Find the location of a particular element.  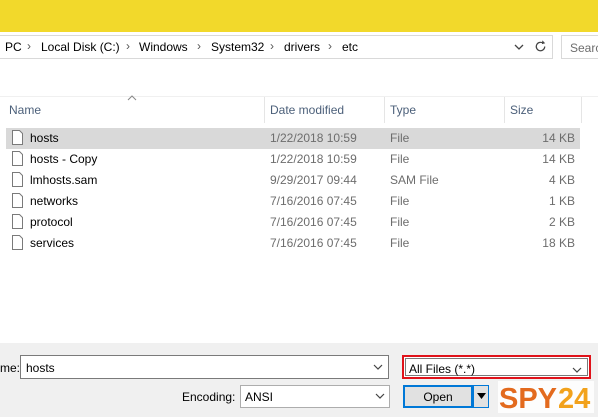

open-options-button is located at coordinates (481, 396).